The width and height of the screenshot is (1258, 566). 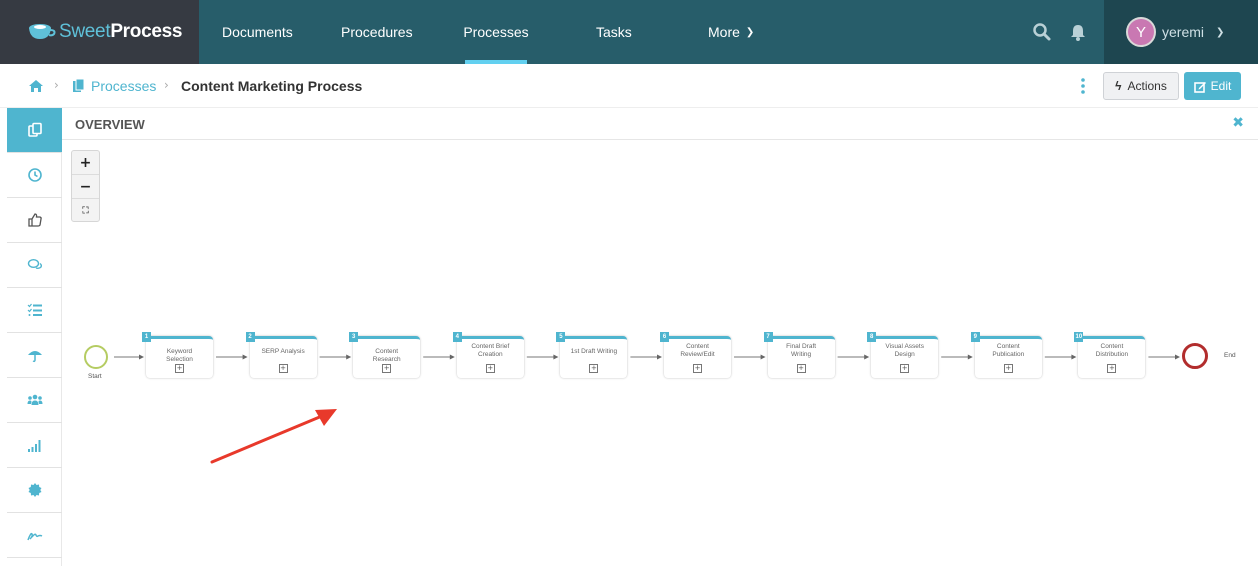 What do you see at coordinates (36, 86) in the screenshot?
I see `home-icon` at bounding box center [36, 86].